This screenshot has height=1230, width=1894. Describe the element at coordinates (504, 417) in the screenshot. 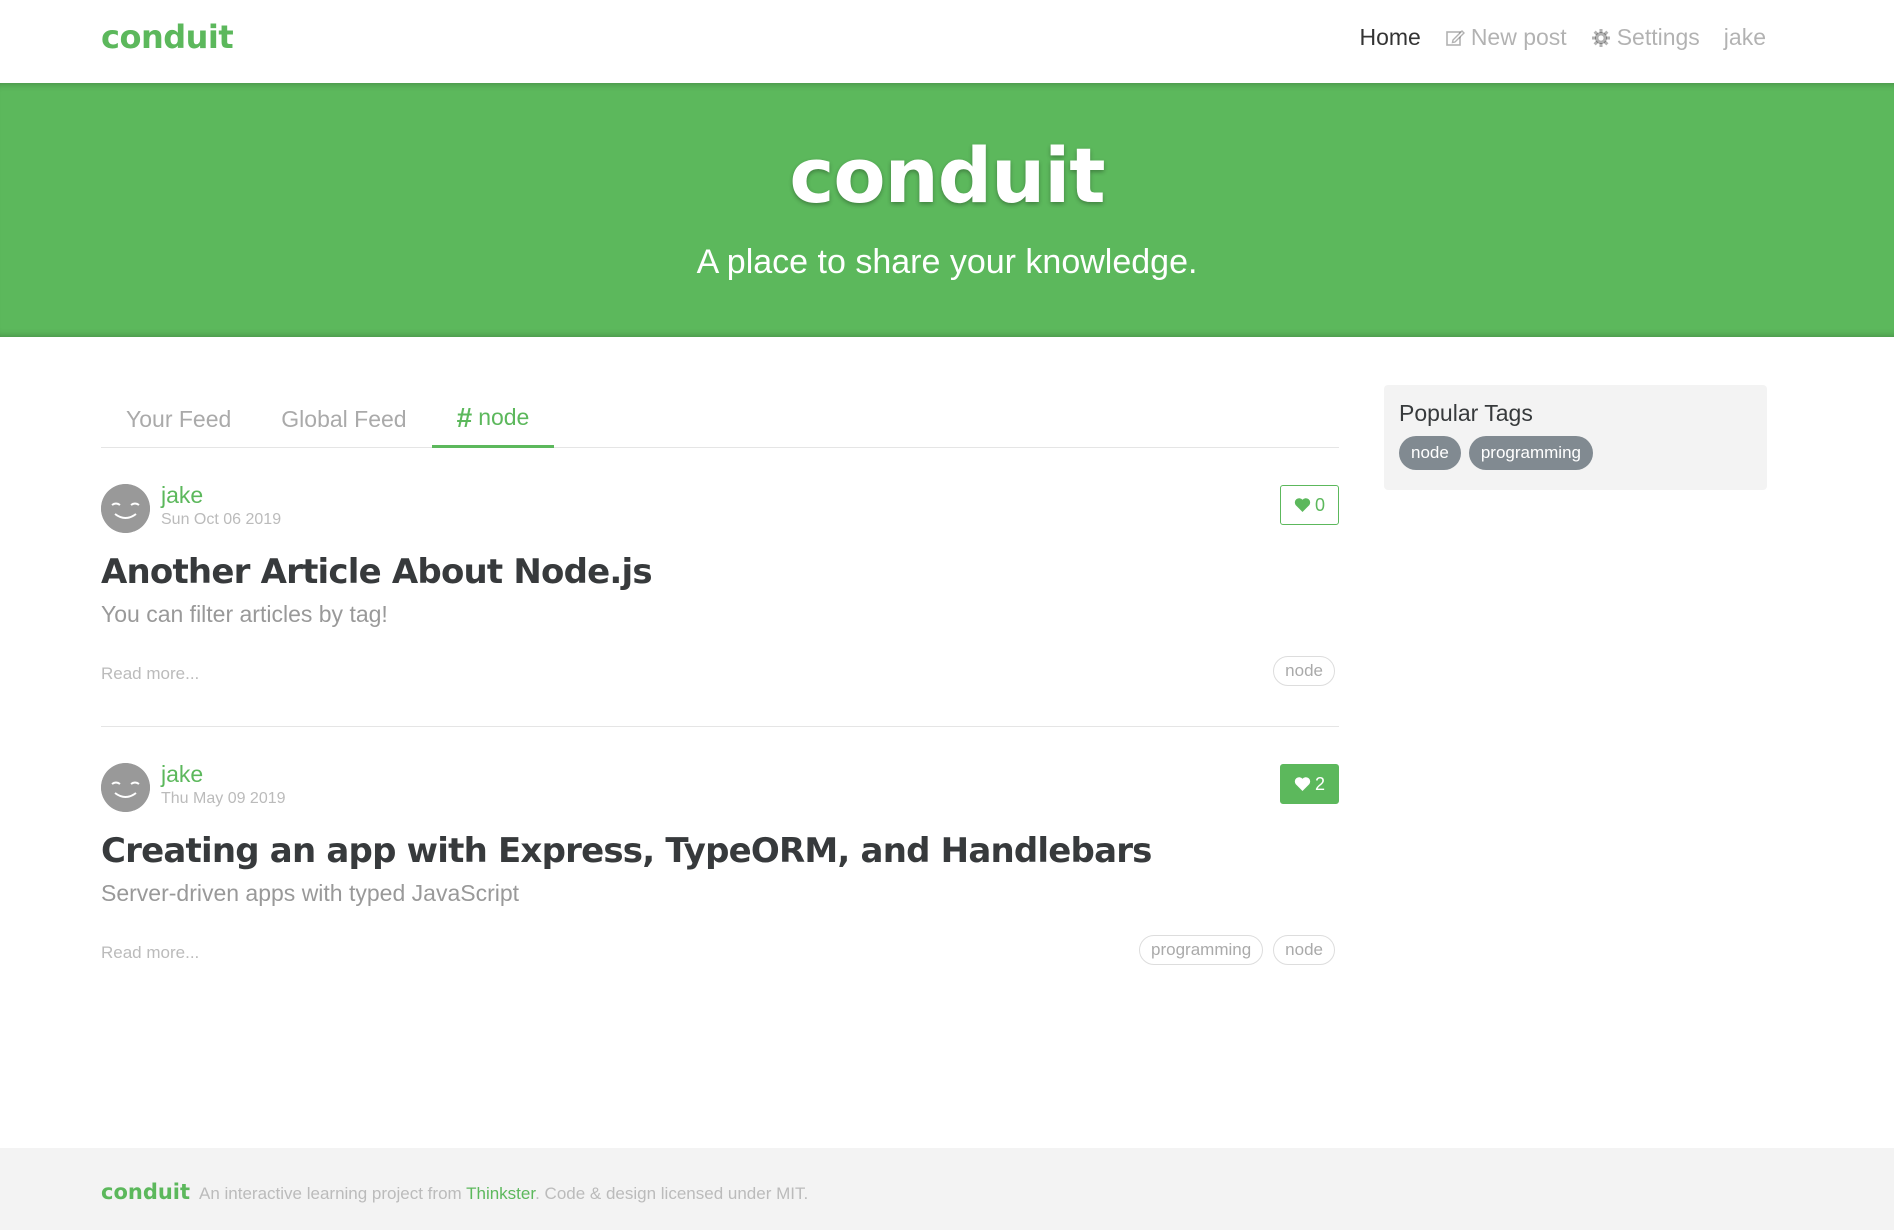

I see `tab-tag-node-label: node` at that location.